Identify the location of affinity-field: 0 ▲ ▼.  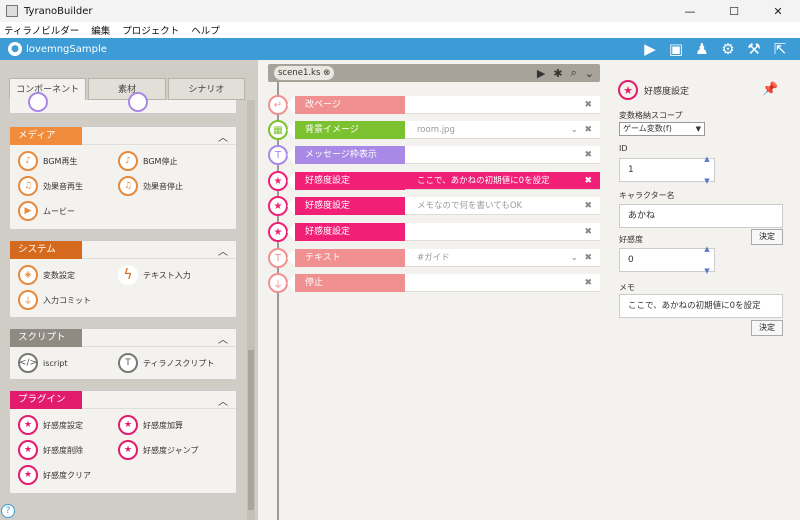
(667, 260).